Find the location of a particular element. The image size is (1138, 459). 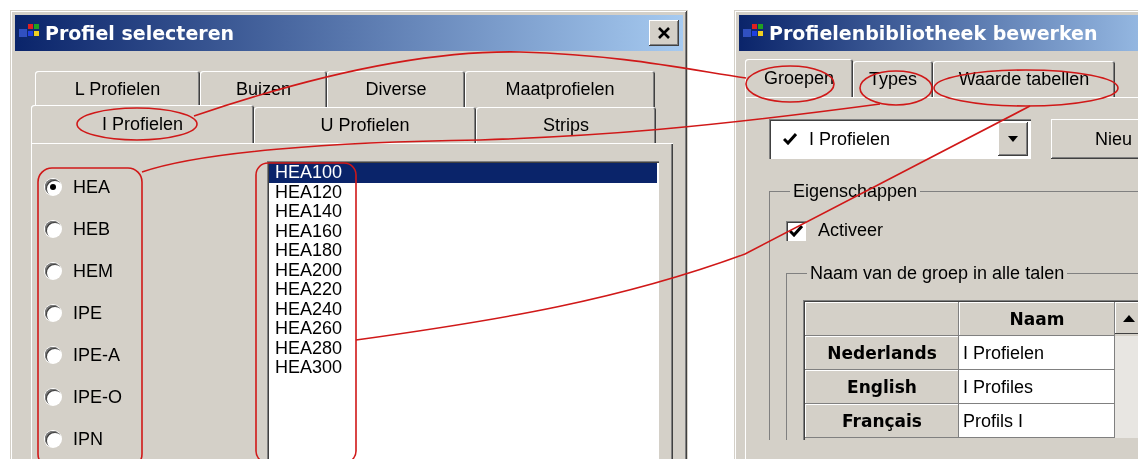

tab: U Profielen is located at coordinates (365, 125).